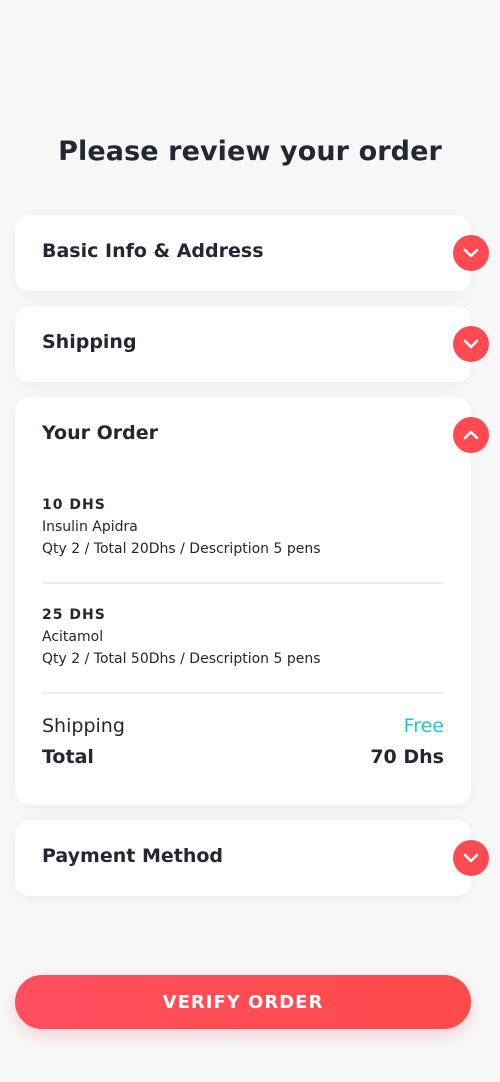 The width and height of the screenshot is (500, 1082). I want to click on item-price: 25 DHS, so click(74, 615).